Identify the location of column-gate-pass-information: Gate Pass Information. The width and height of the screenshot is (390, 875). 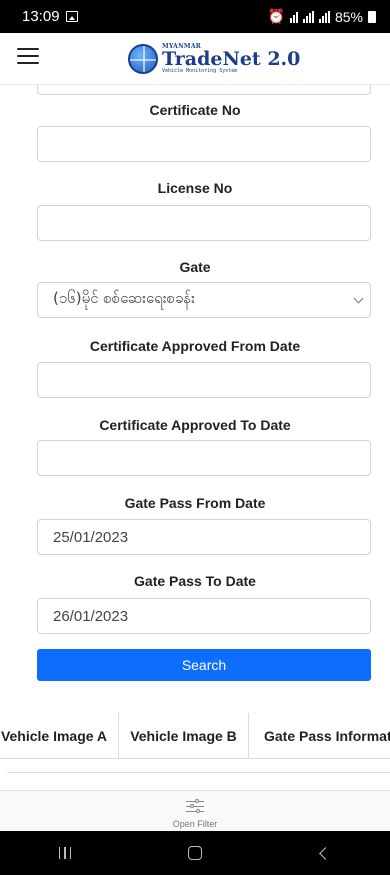
(319, 735).